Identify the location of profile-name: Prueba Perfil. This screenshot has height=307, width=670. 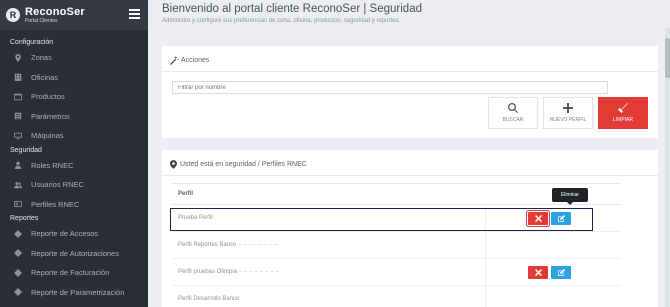
(195, 218).